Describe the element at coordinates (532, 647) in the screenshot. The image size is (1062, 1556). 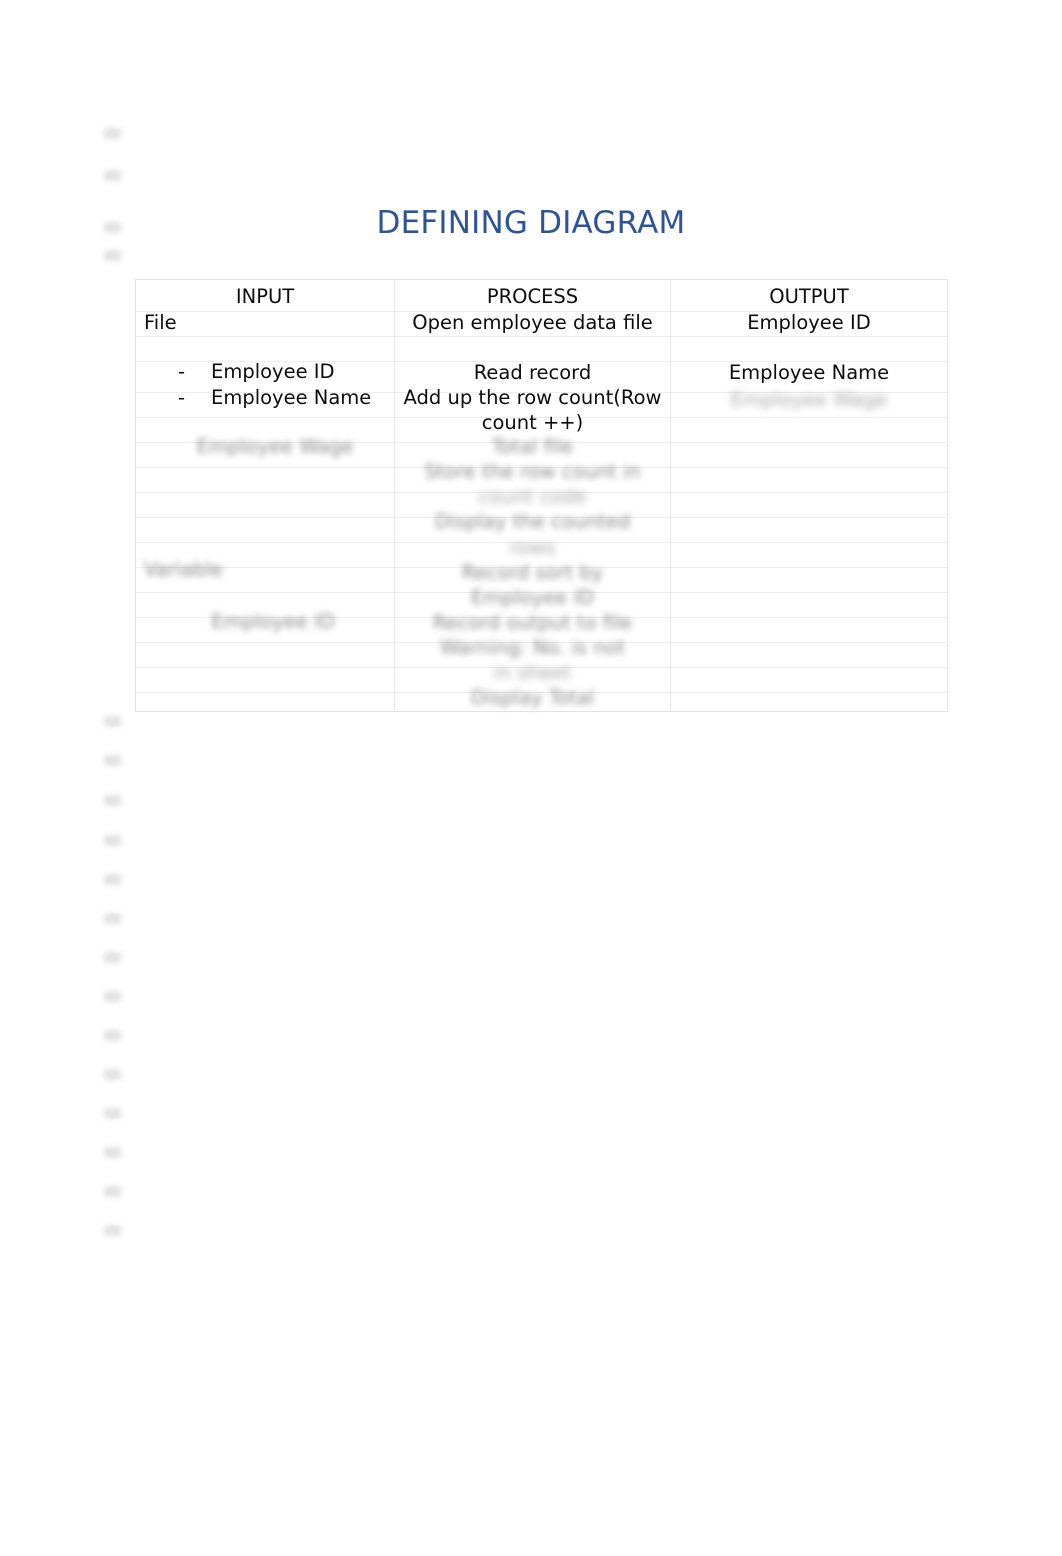
I see `redacted-process-step: Warning: No. is not` at that location.